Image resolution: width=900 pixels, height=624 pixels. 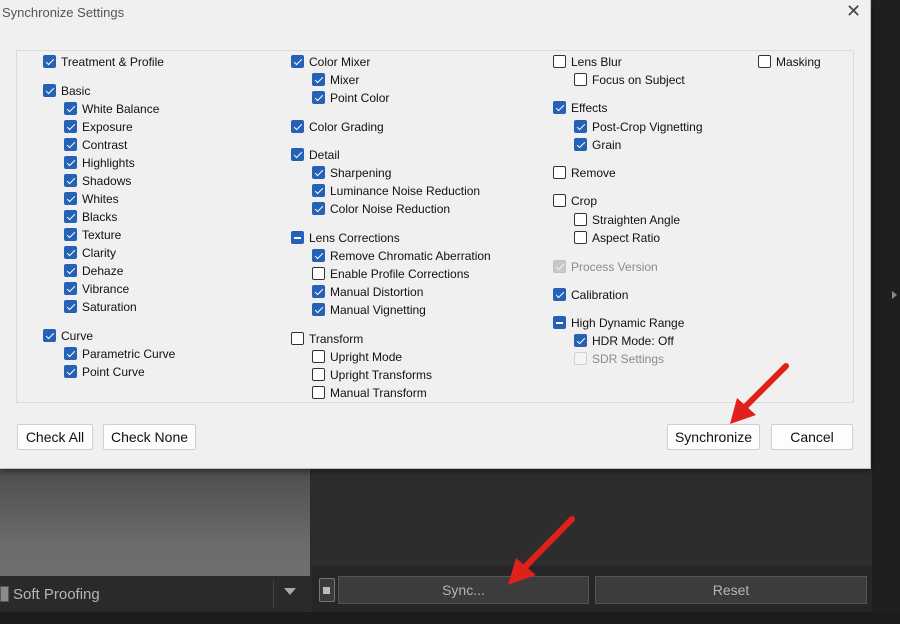 I want to click on checkbox-mixer: Mixer, so click(x=335, y=79).